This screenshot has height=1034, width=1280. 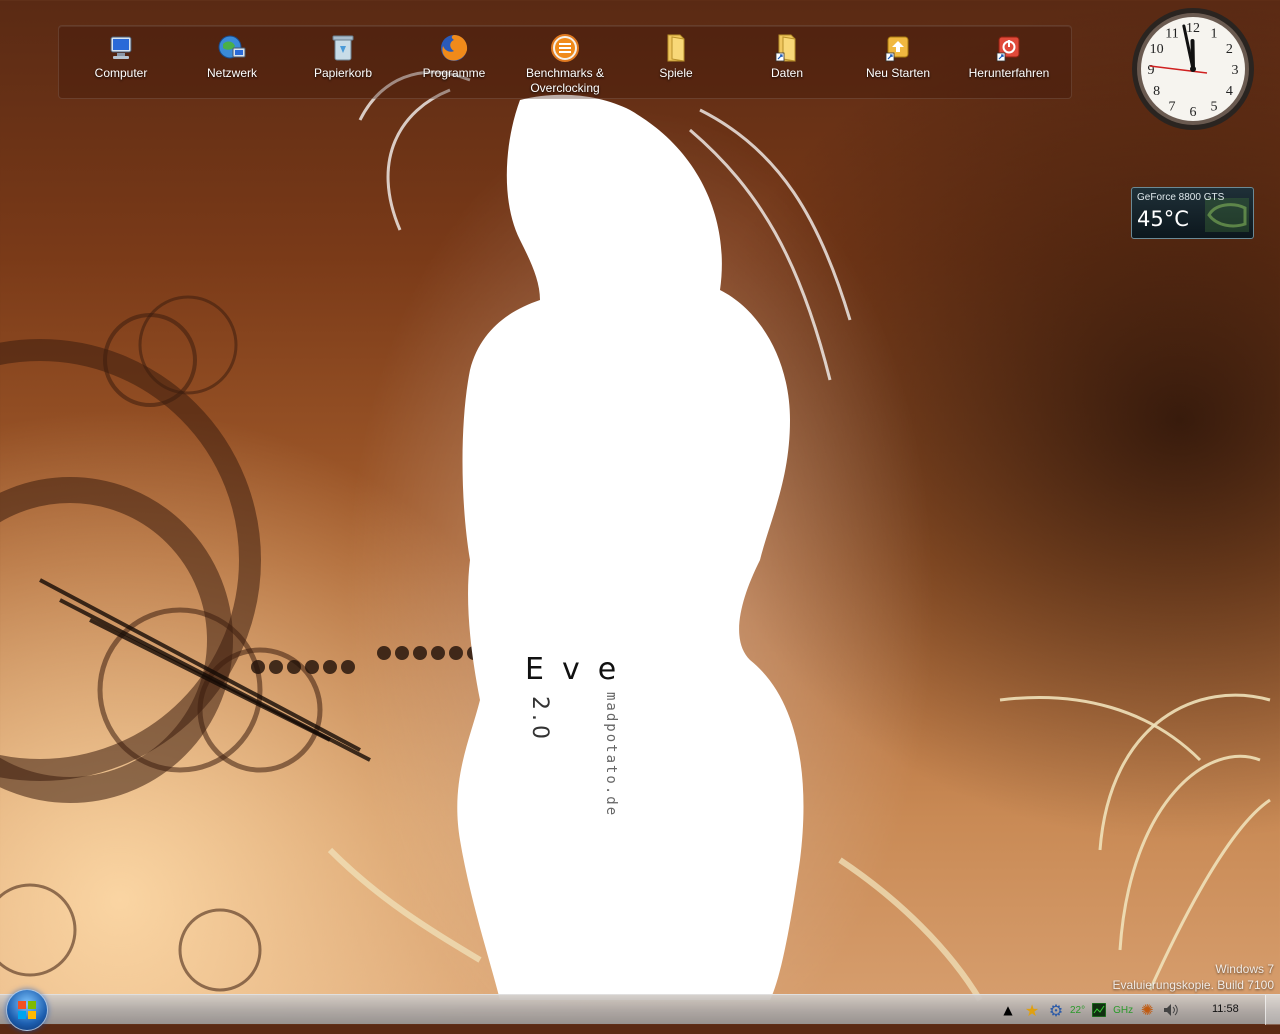 I want to click on network-icon, so click(x=232, y=48).